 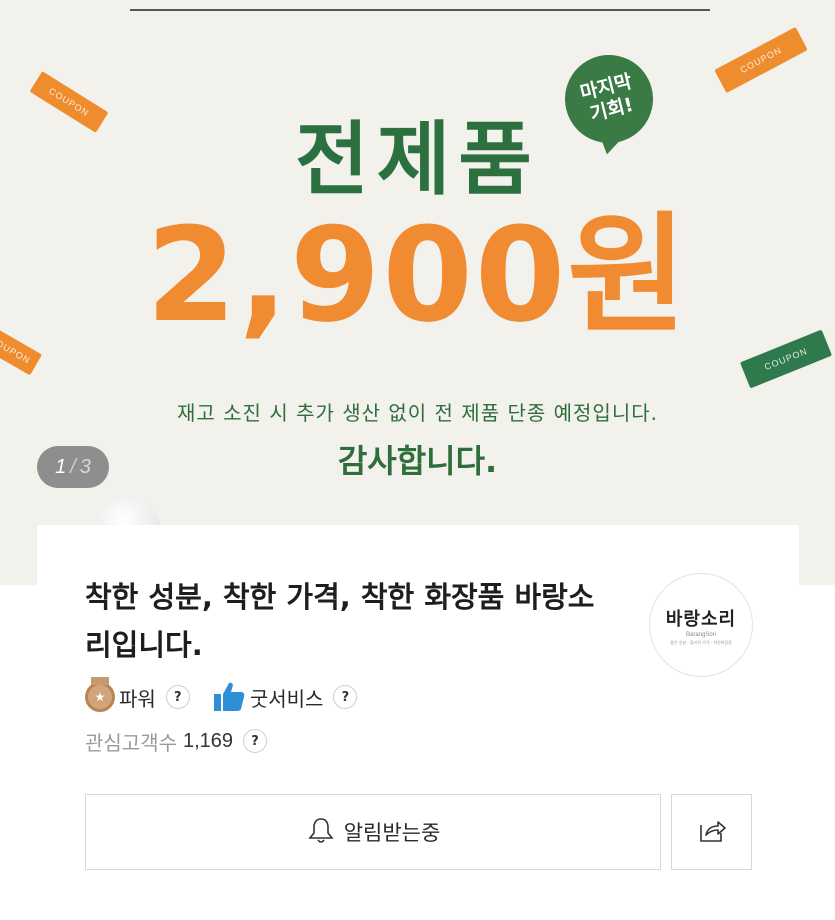 What do you see at coordinates (417, 461) in the screenshot?
I see `promo-thanks: 감사합니다.` at bounding box center [417, 461].